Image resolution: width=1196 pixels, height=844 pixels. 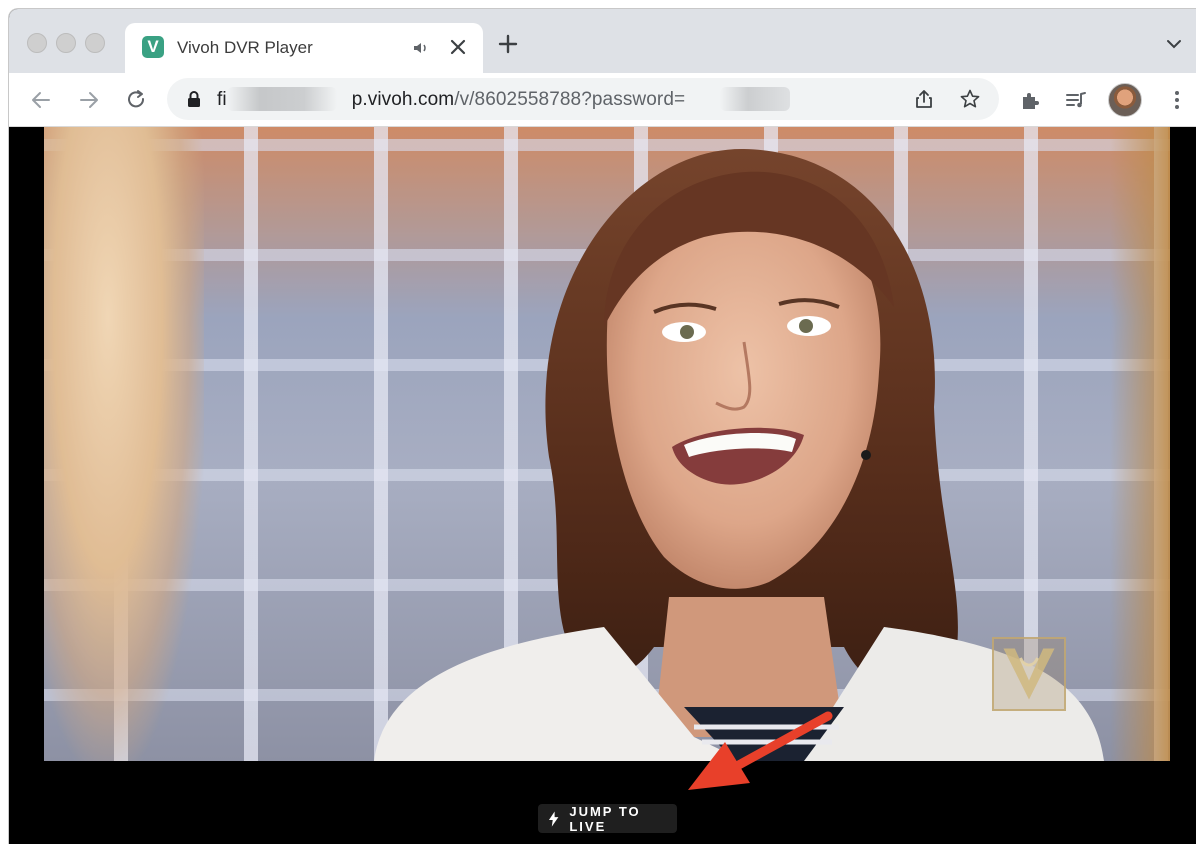 I want to click on lock-icon, so click(x=194, y=99).